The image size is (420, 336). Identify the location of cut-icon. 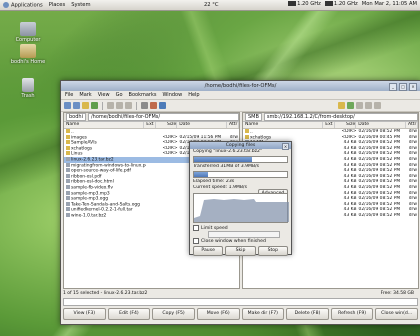
(119, 105).